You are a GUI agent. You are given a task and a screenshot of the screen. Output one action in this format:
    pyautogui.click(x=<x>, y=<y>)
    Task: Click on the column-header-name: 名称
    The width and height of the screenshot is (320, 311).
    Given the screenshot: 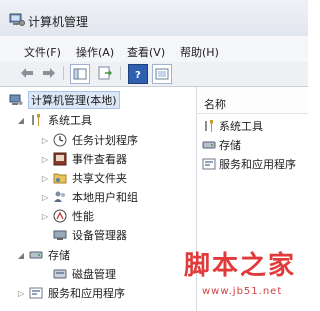 What is the action you would take?
    pyautogui.click(x=252, y=100)
    